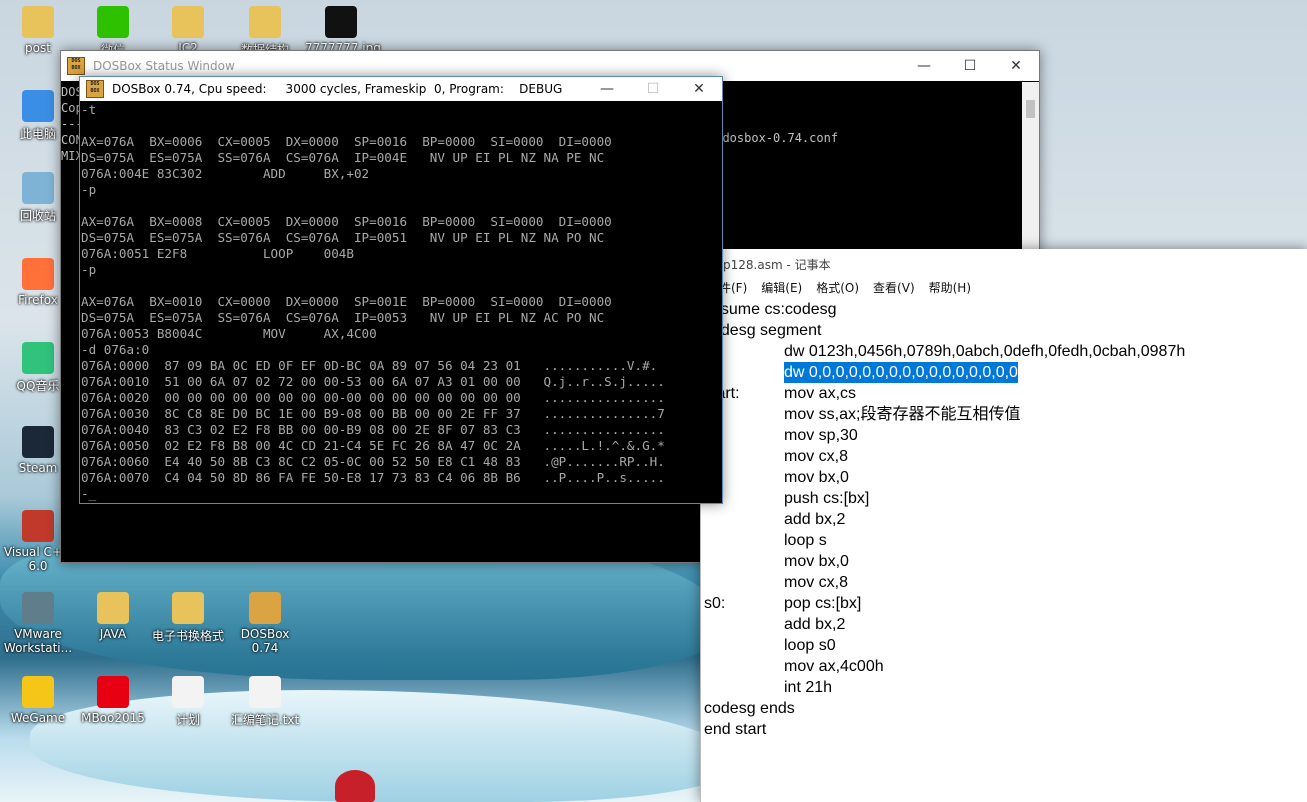 This screenshot has width=1307, height=802. What do you see at coordinates (894, 289) in the screenshot?
I see `menu-item: 查看(V)` at bounding box center [894, 289].